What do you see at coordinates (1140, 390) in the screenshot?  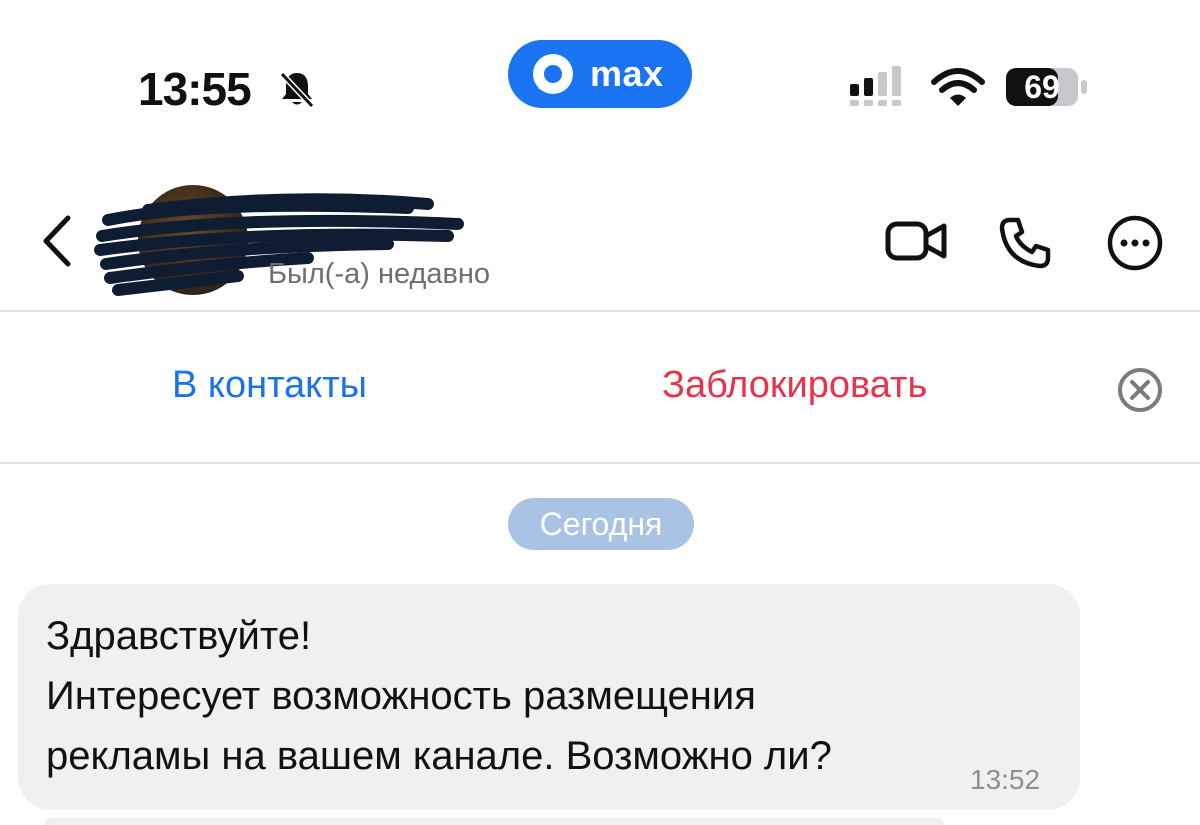 I see `close-icon` at bounding box center [1140, 390].